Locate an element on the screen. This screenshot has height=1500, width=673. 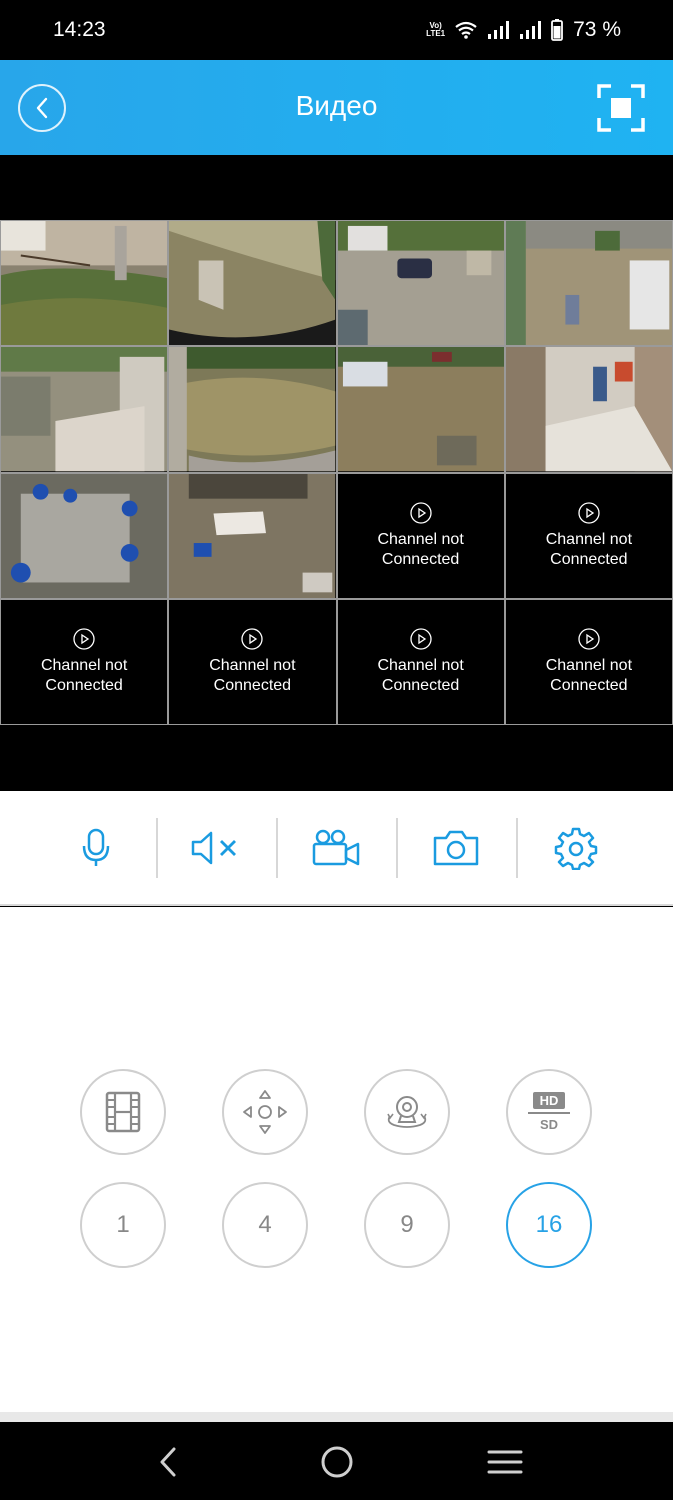
nav-back-button is located at coordinates (168, 1462).